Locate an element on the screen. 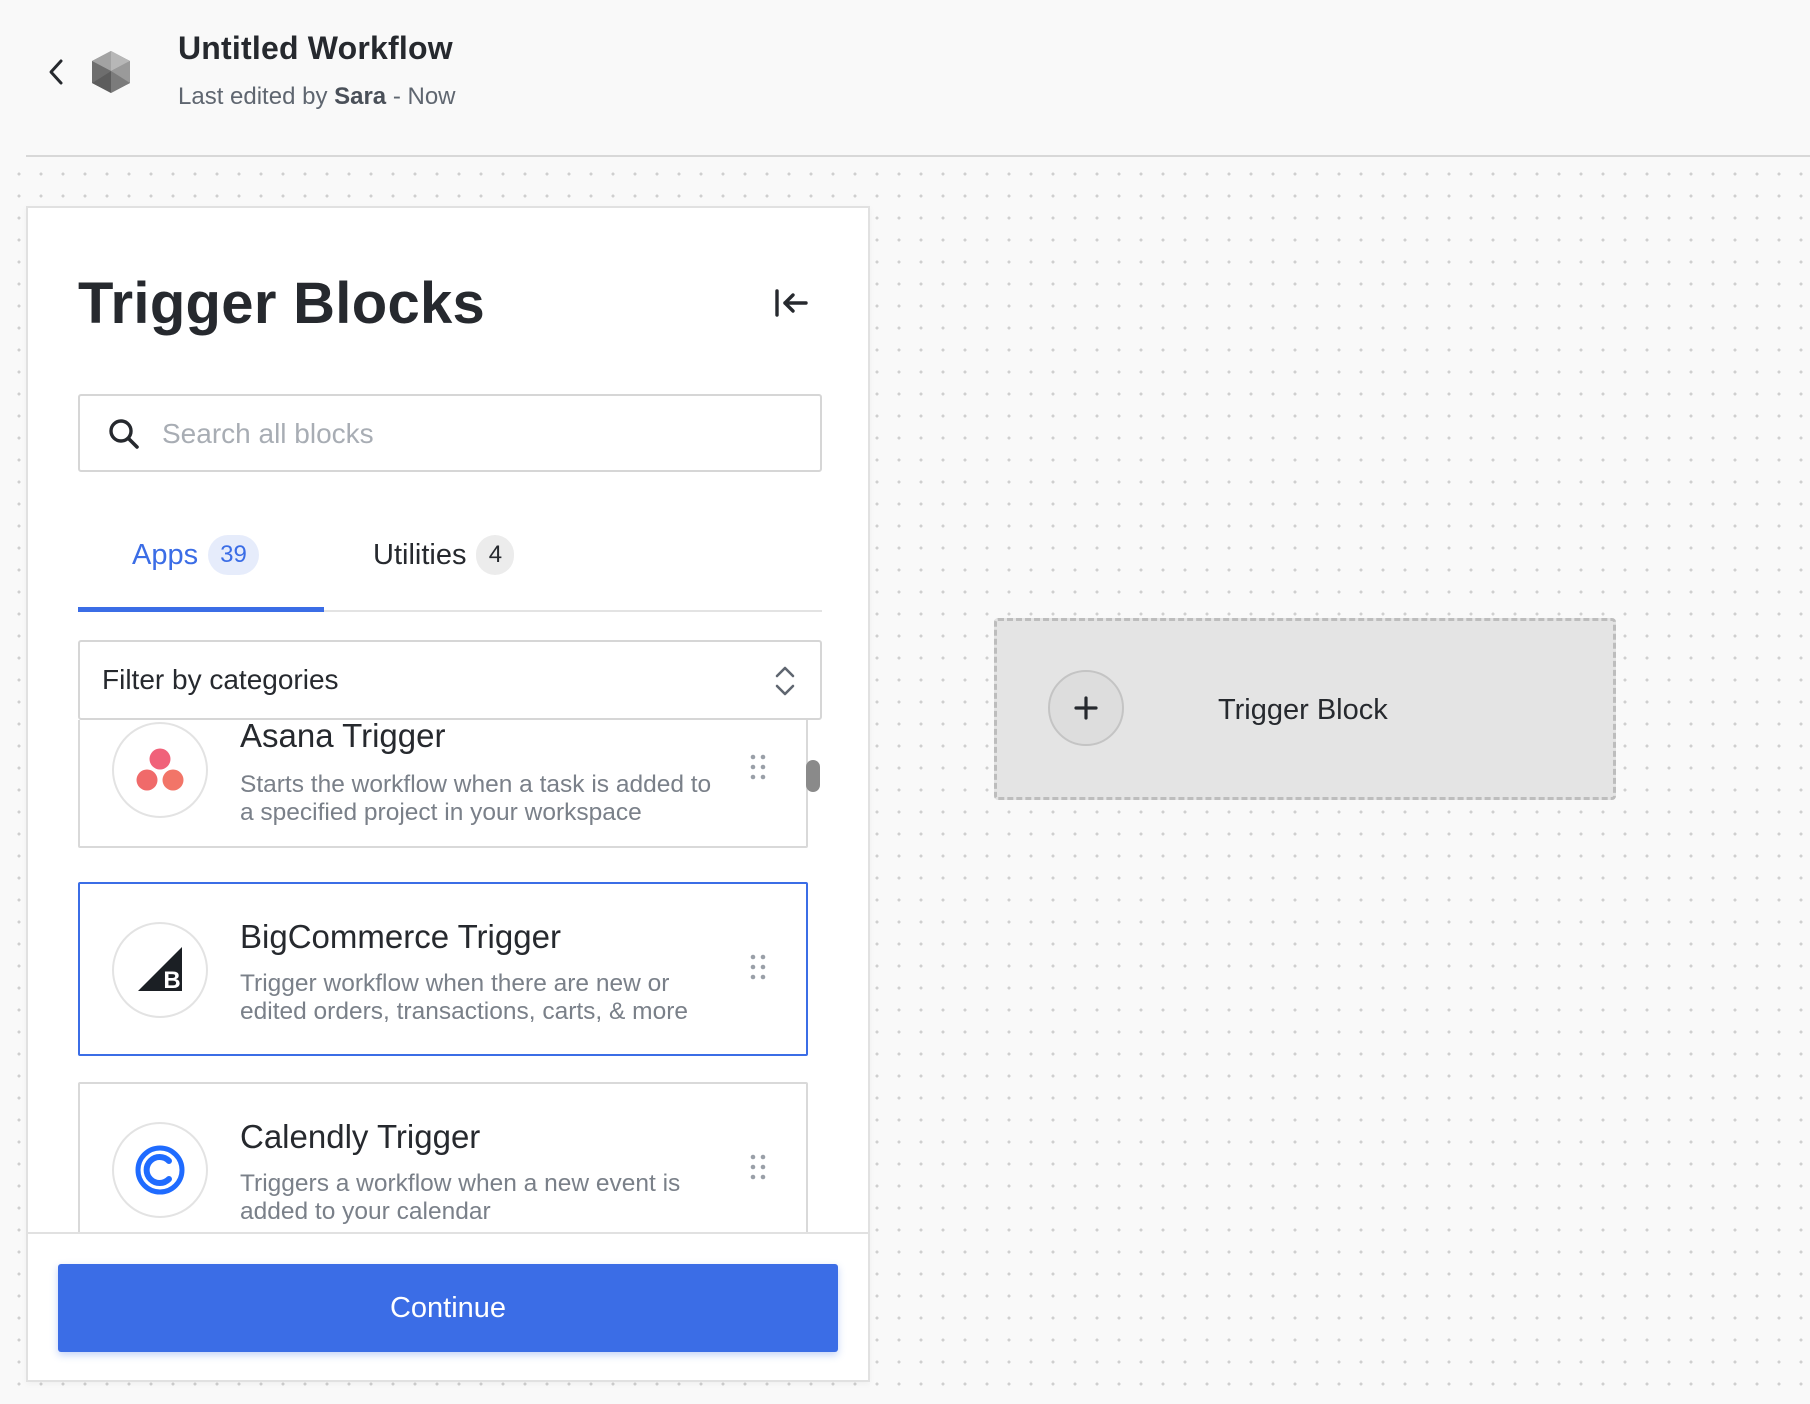 The width and height of the screenshot is (1810, 1404). panel-footer: Continue is located at coordinates (448, 1306).